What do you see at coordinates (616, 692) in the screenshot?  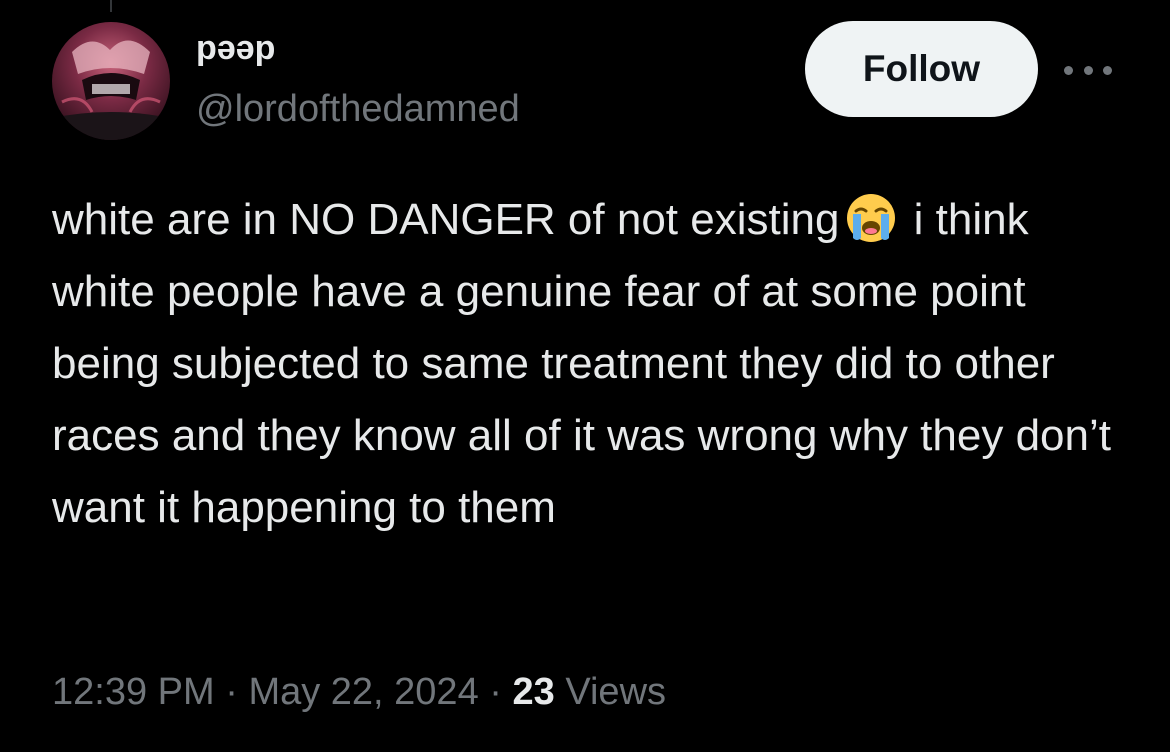 I see `views-label: Views` at bounding box center [616, 692].